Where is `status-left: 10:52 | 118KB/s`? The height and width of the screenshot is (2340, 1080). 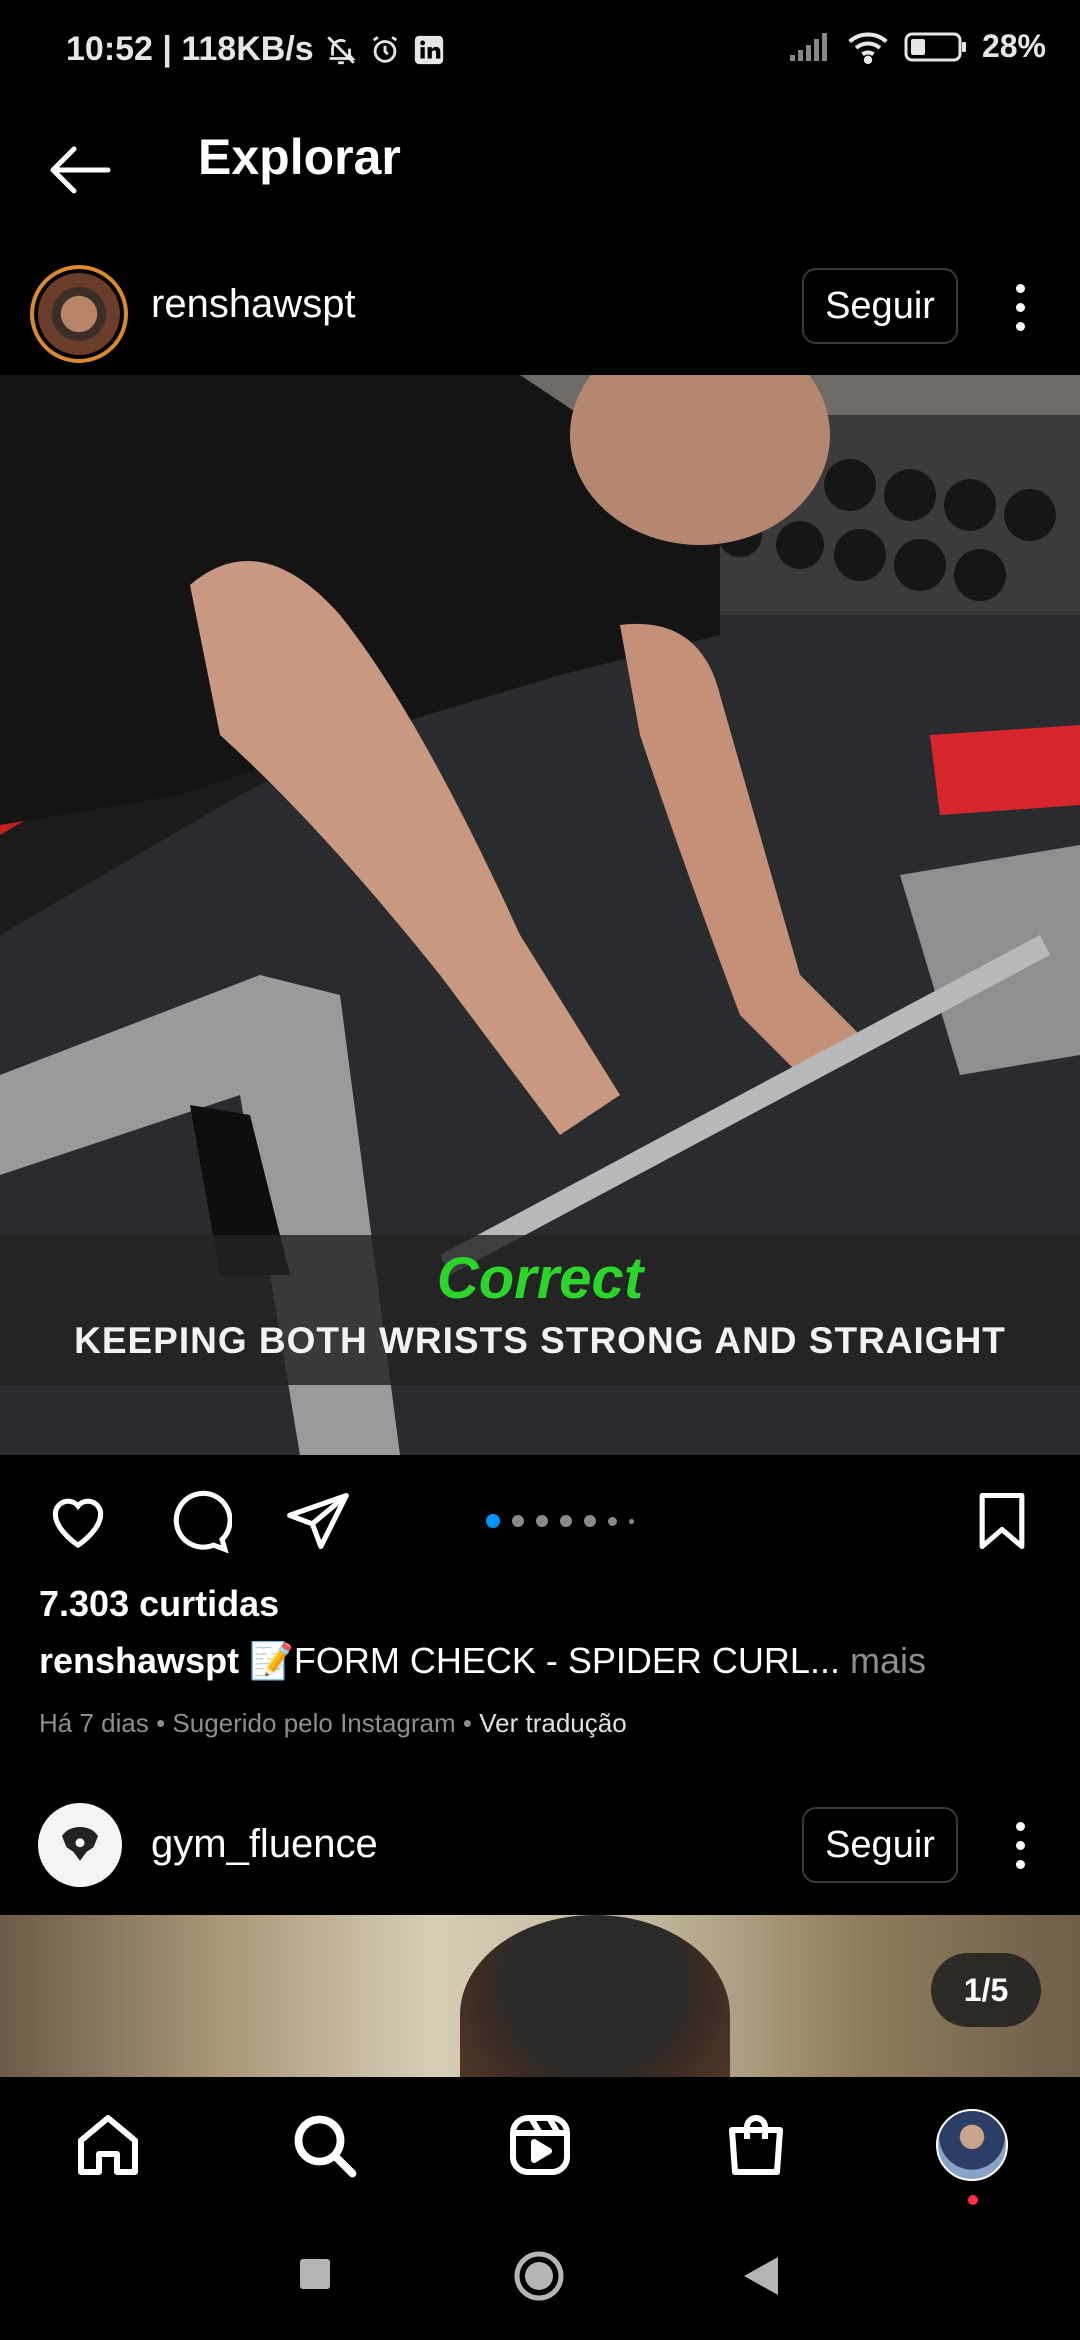
status-left: 10:52 | 118KB/s is located at coordinates (256, 49).